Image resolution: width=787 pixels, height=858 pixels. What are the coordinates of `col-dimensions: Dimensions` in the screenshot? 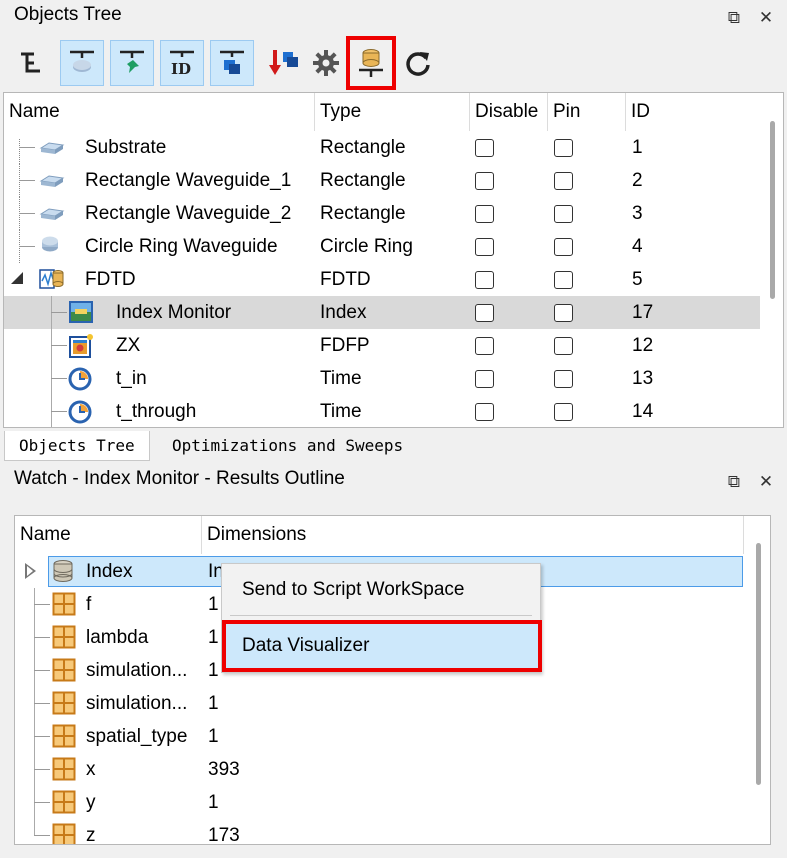 It's located at (473, 535).